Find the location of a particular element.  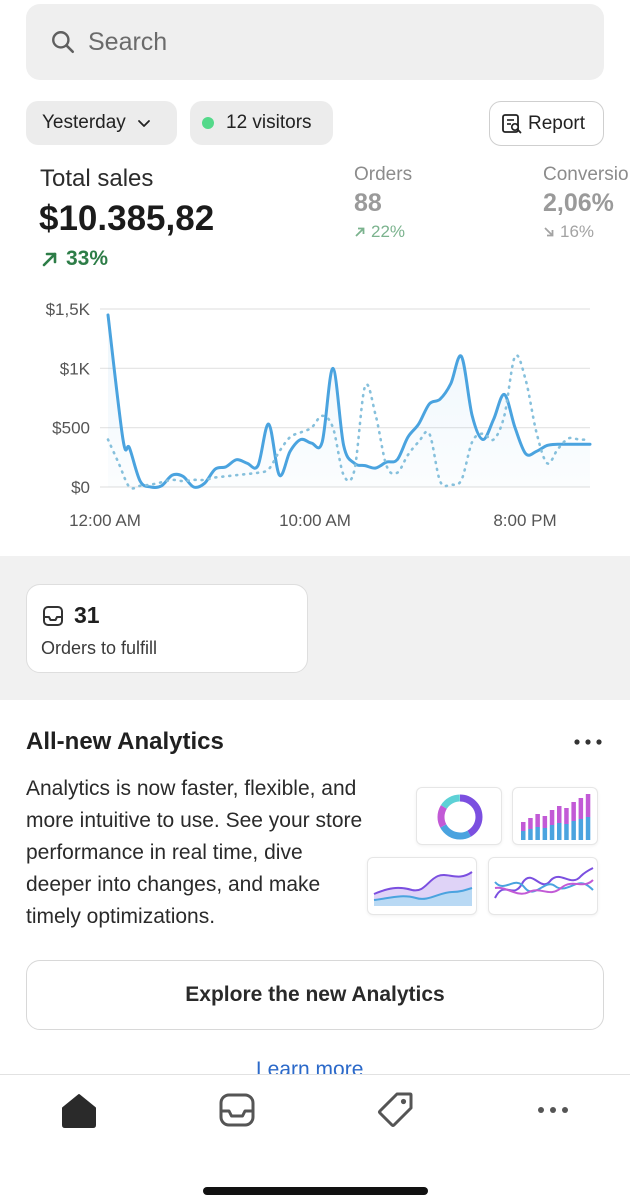

report-label: Report is located at coordinates (557, 123).